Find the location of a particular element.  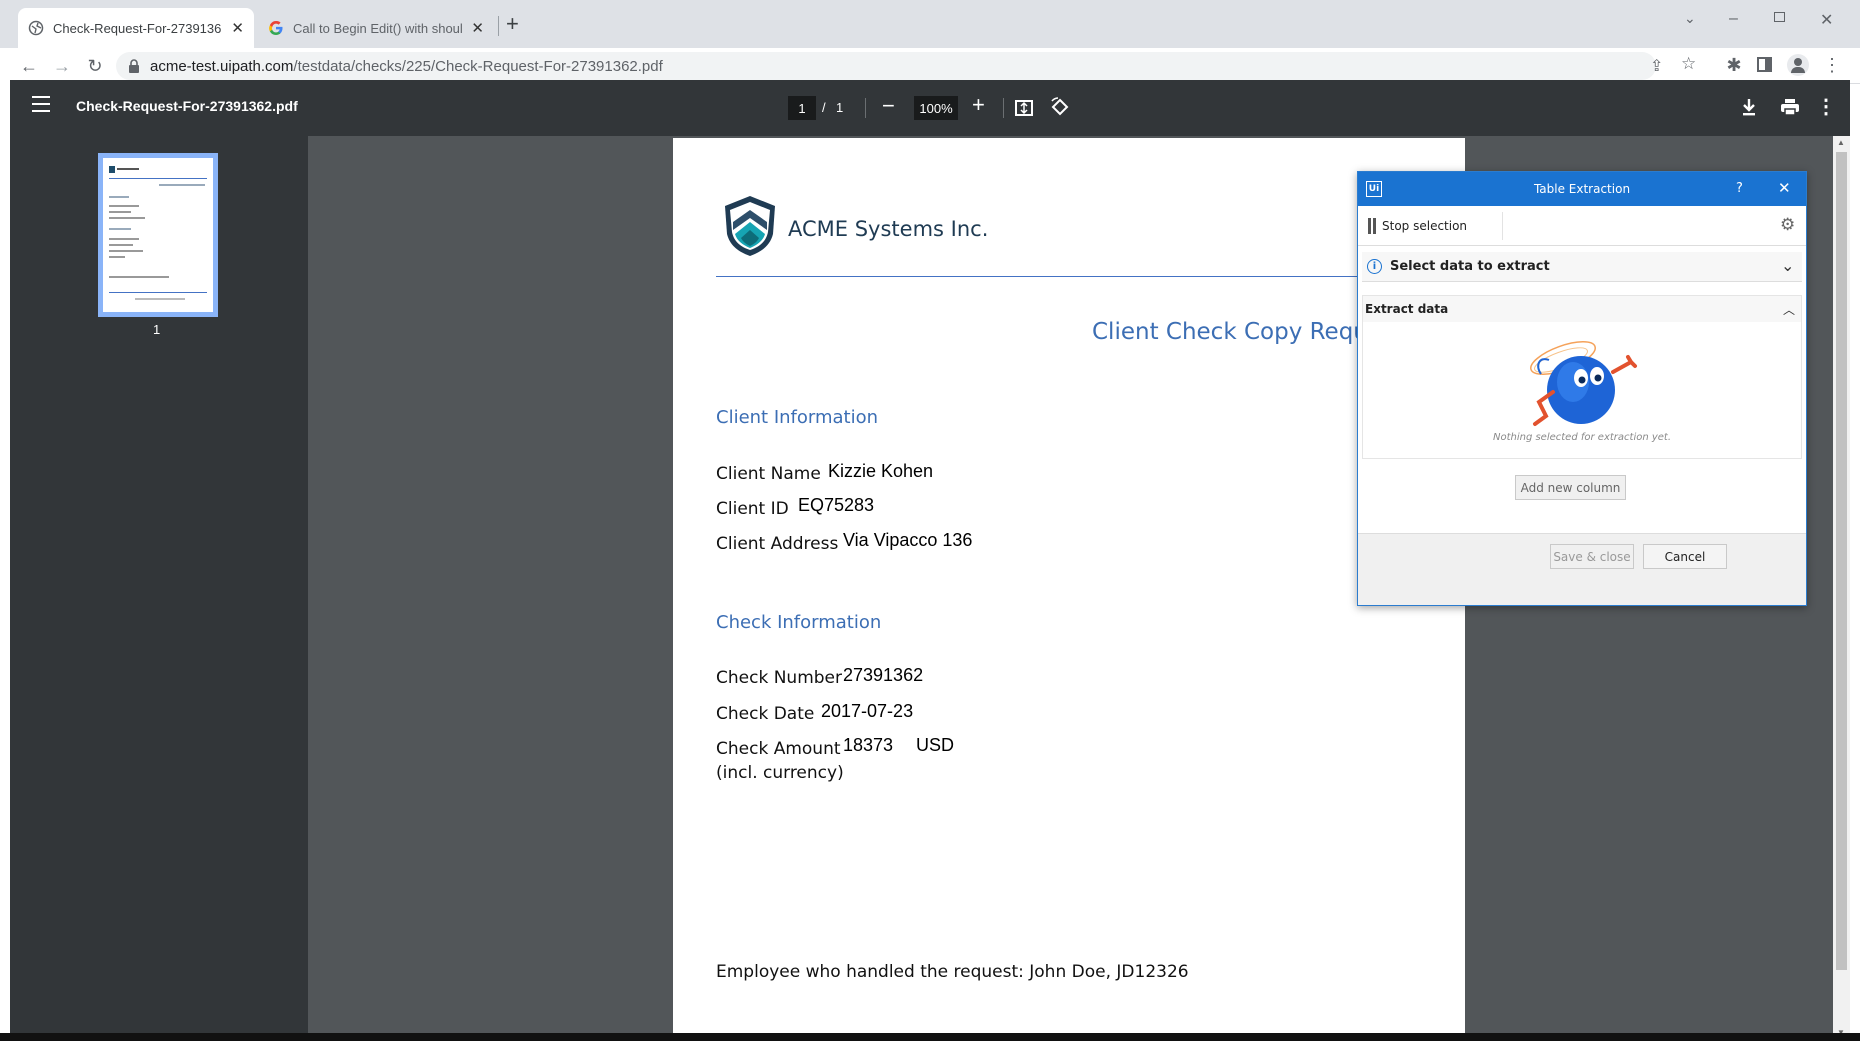

dialog-titlebar: Ui Table Extraction ? ✕ is located at coordinates (1582, 189).